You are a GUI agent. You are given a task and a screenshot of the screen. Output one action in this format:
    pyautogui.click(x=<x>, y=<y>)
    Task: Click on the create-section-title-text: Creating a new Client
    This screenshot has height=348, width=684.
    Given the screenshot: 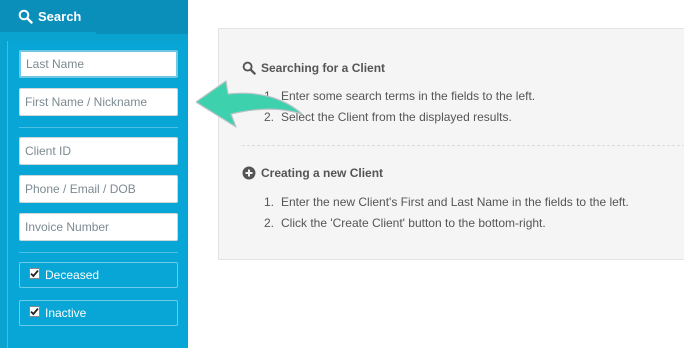 What is the action you would take?
    pyautogui.click(x=322, y=173)
    